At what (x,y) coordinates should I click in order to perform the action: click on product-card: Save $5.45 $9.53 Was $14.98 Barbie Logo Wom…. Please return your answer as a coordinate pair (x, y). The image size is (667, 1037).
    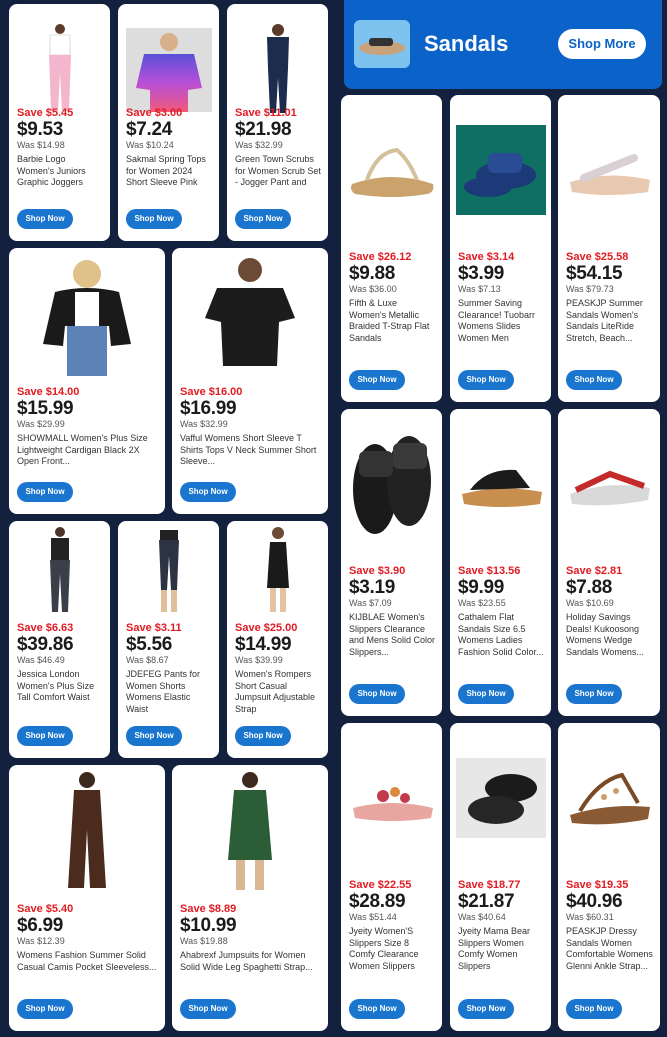
    Looking at the image, I should click on (59, 122).